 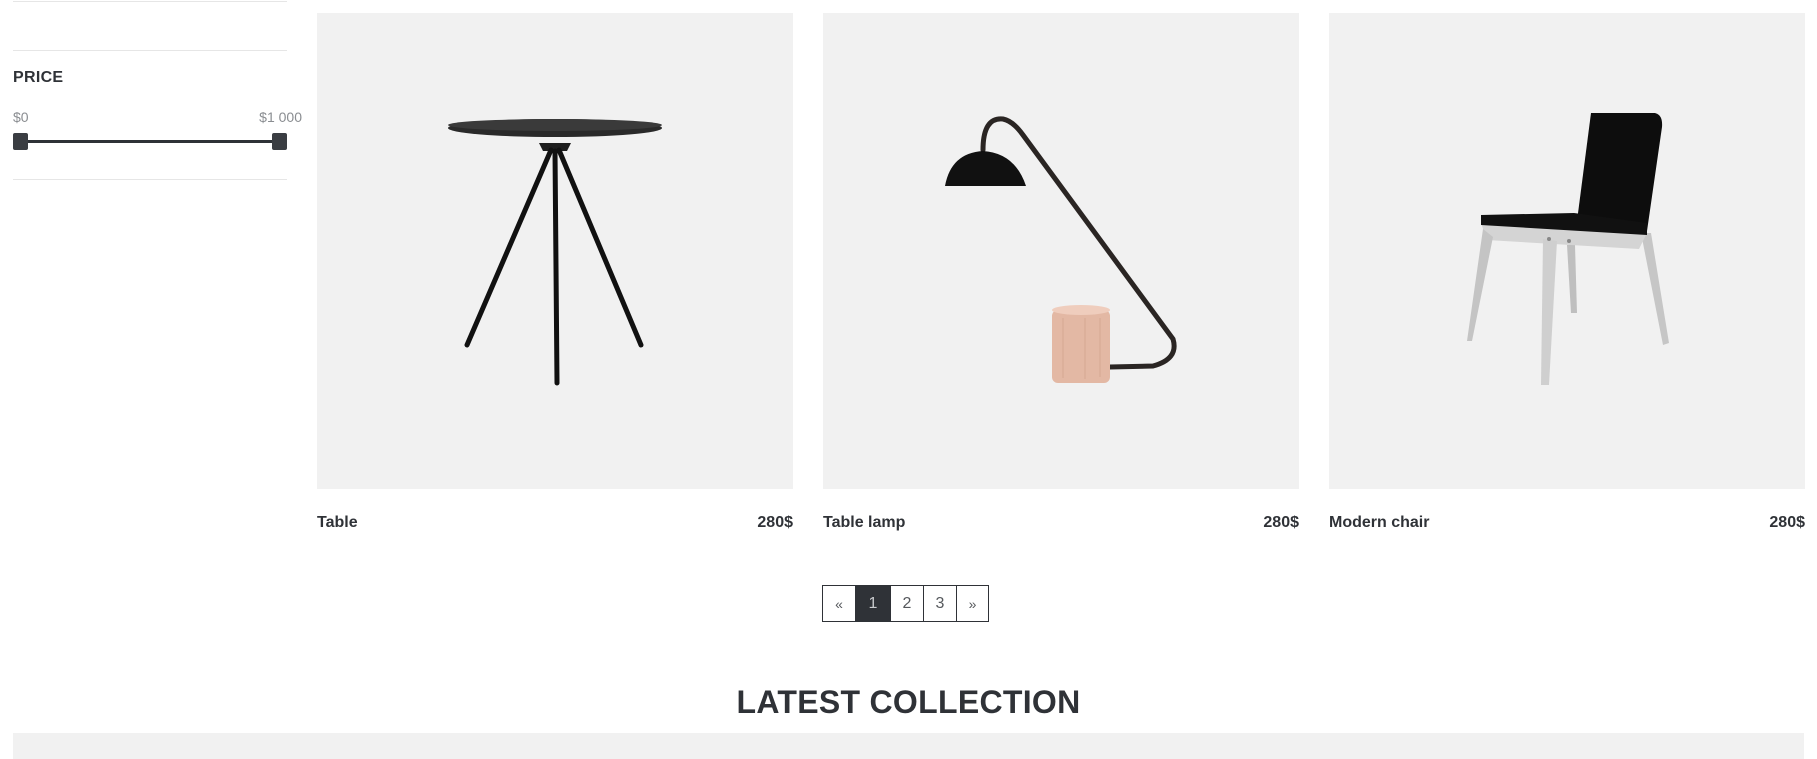 What do you see at coordinates (1379, 523) in the screenshot?
I see `product-name: Modern chair` at bounding box center [1379, 523].